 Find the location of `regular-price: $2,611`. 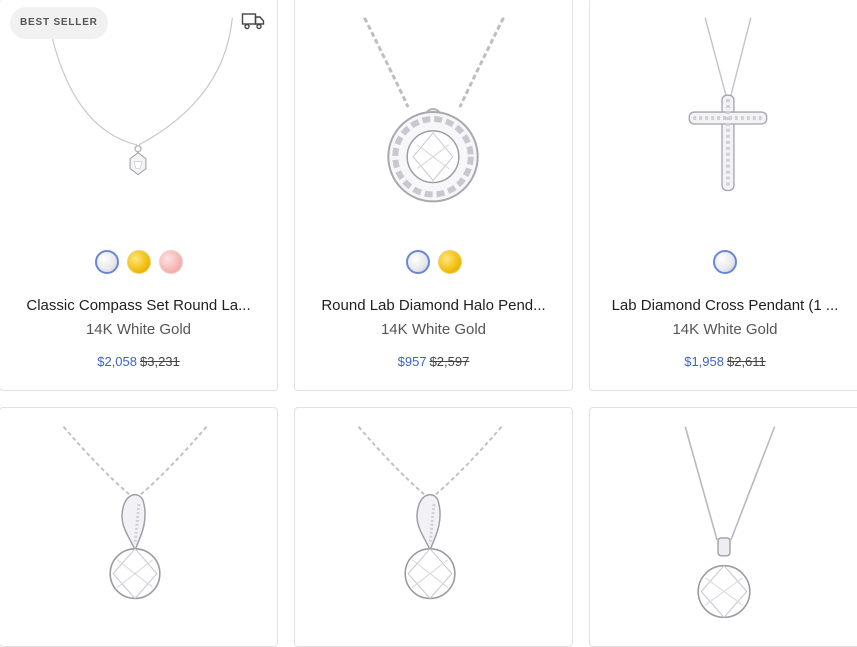

regular-price: $2,611 is located at coordinates (746, 361).